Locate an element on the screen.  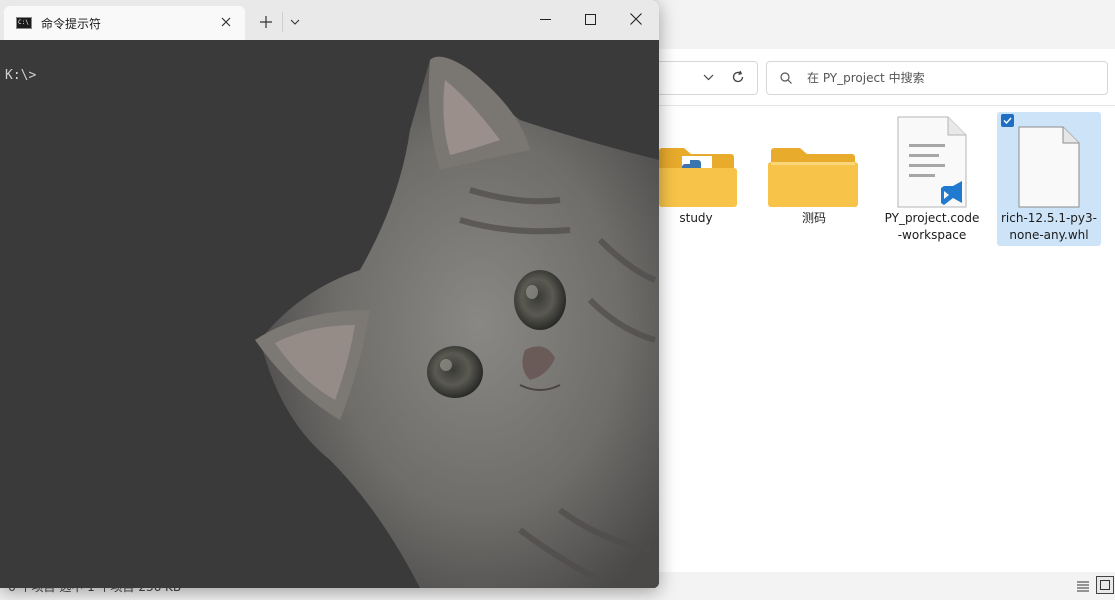
file-item-whl: rich-12.5.1-py3-none-any.whl is located at coordinates (1049, 179).